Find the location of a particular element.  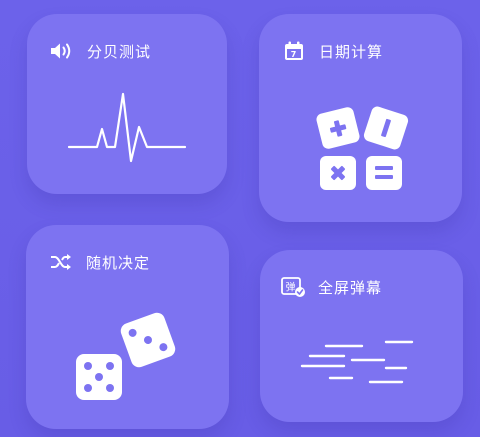

calculator-keys-illustration is located at coordinates (362, 148).